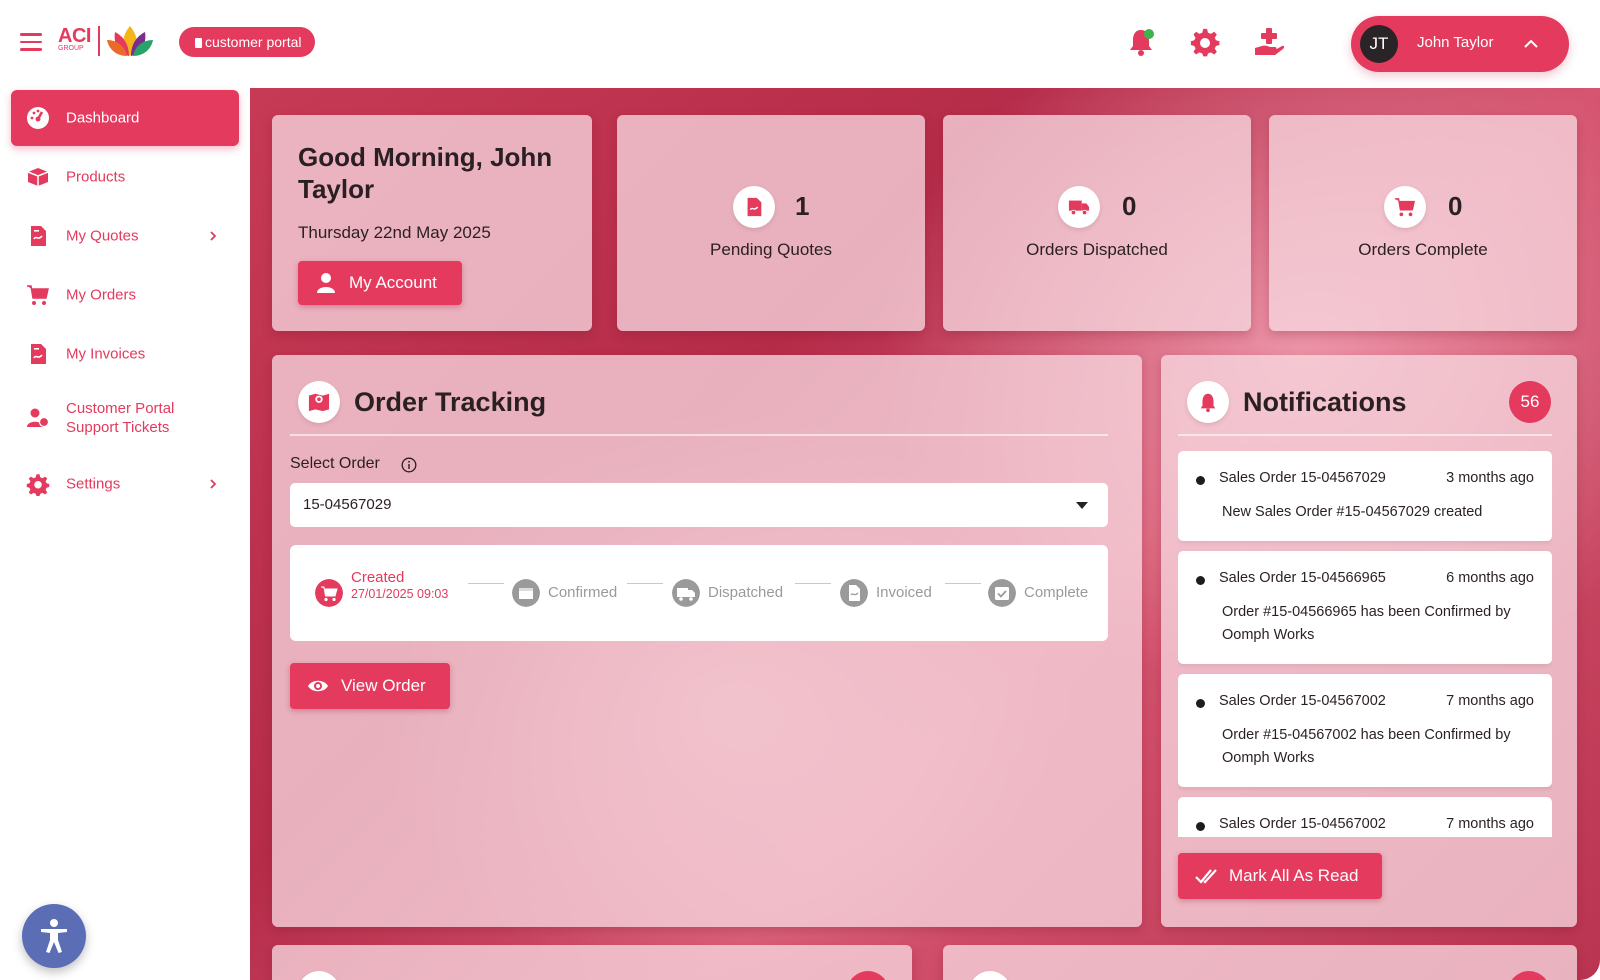 The image size is (1600, 980). I want to click on user-name: John Taylor, so click(1455, 42).